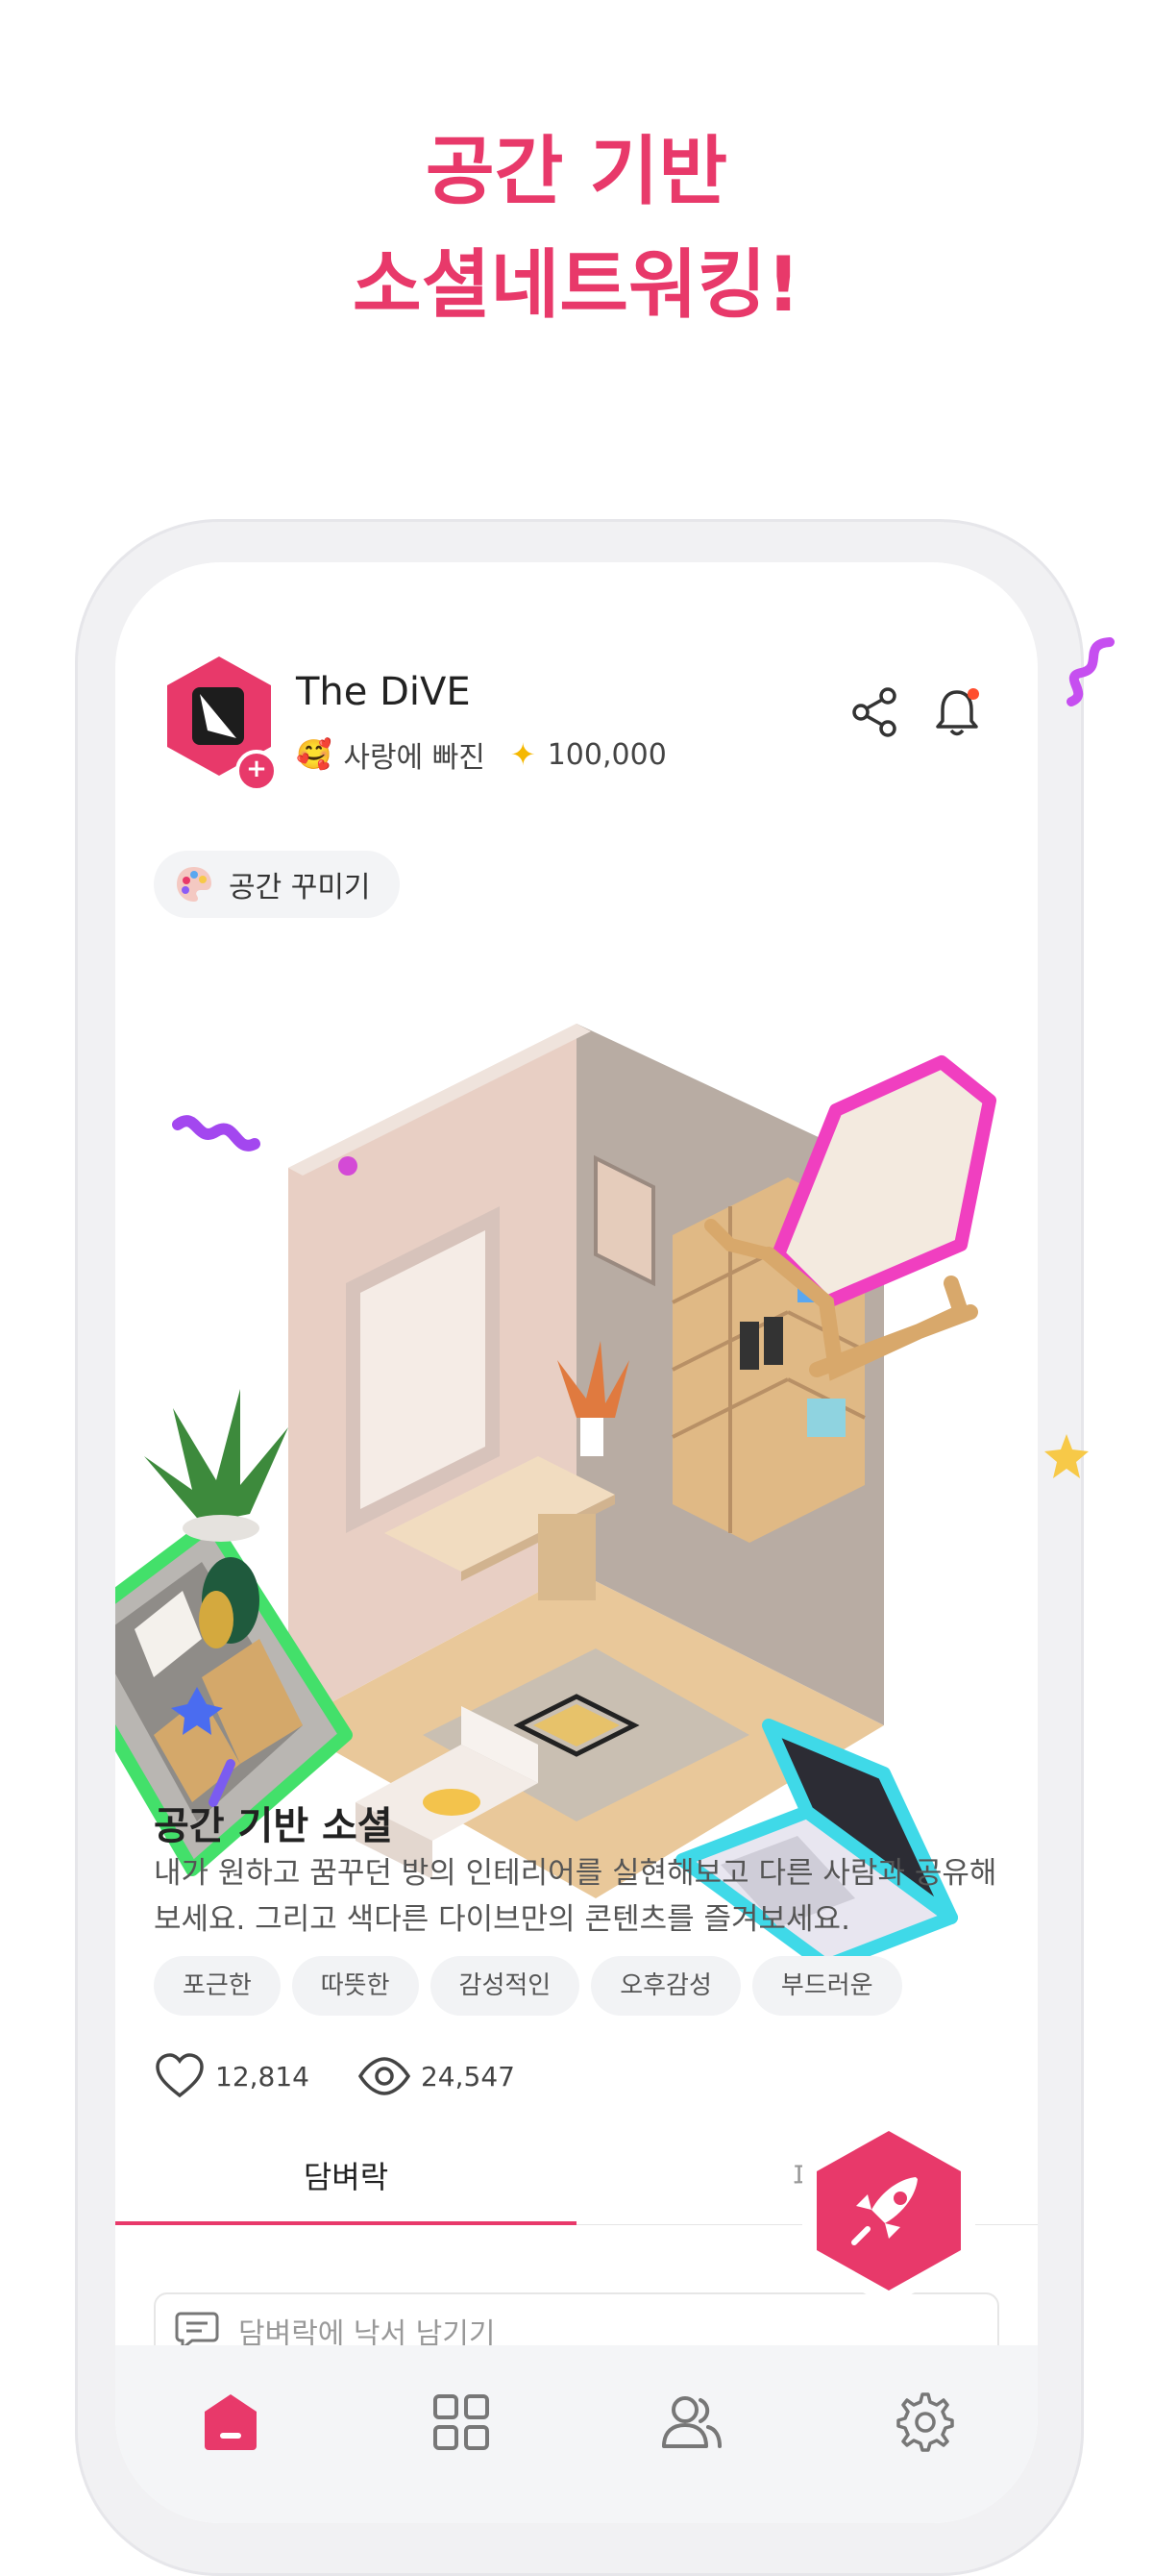  What do you see at coordinates (274, 1826) in the screenshot?
I see `post-title: 공간 기반 소셜` at bounding box center [274, 1826].